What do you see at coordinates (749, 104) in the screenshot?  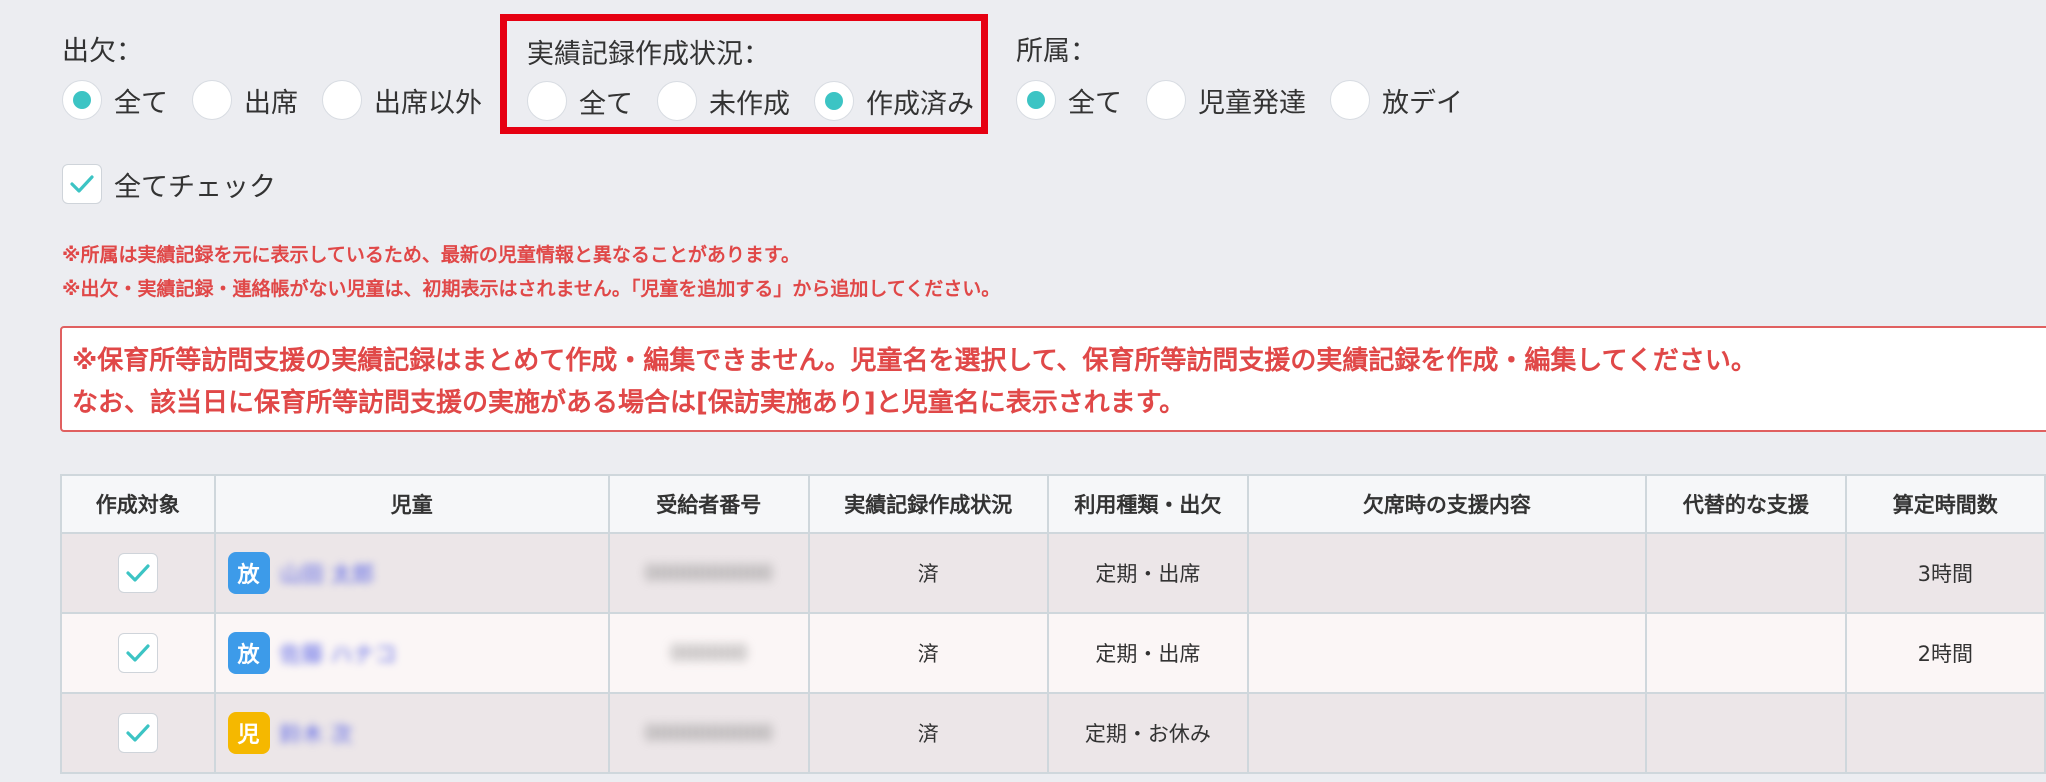 I see `radio-label: 未作成` at bounding box center [749, 104].